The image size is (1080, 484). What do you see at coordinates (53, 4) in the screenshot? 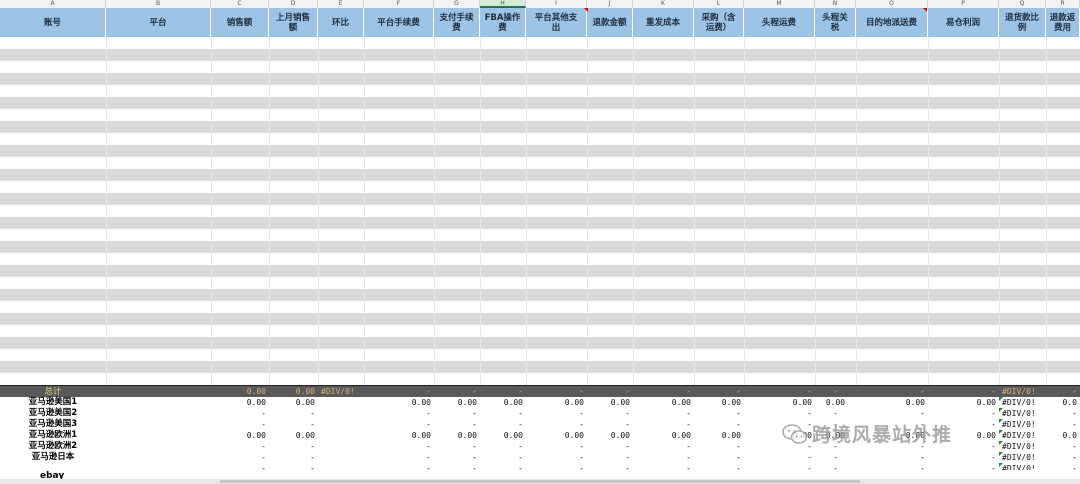
I see `column-letter-a: A` at bounding box center [53, 4].